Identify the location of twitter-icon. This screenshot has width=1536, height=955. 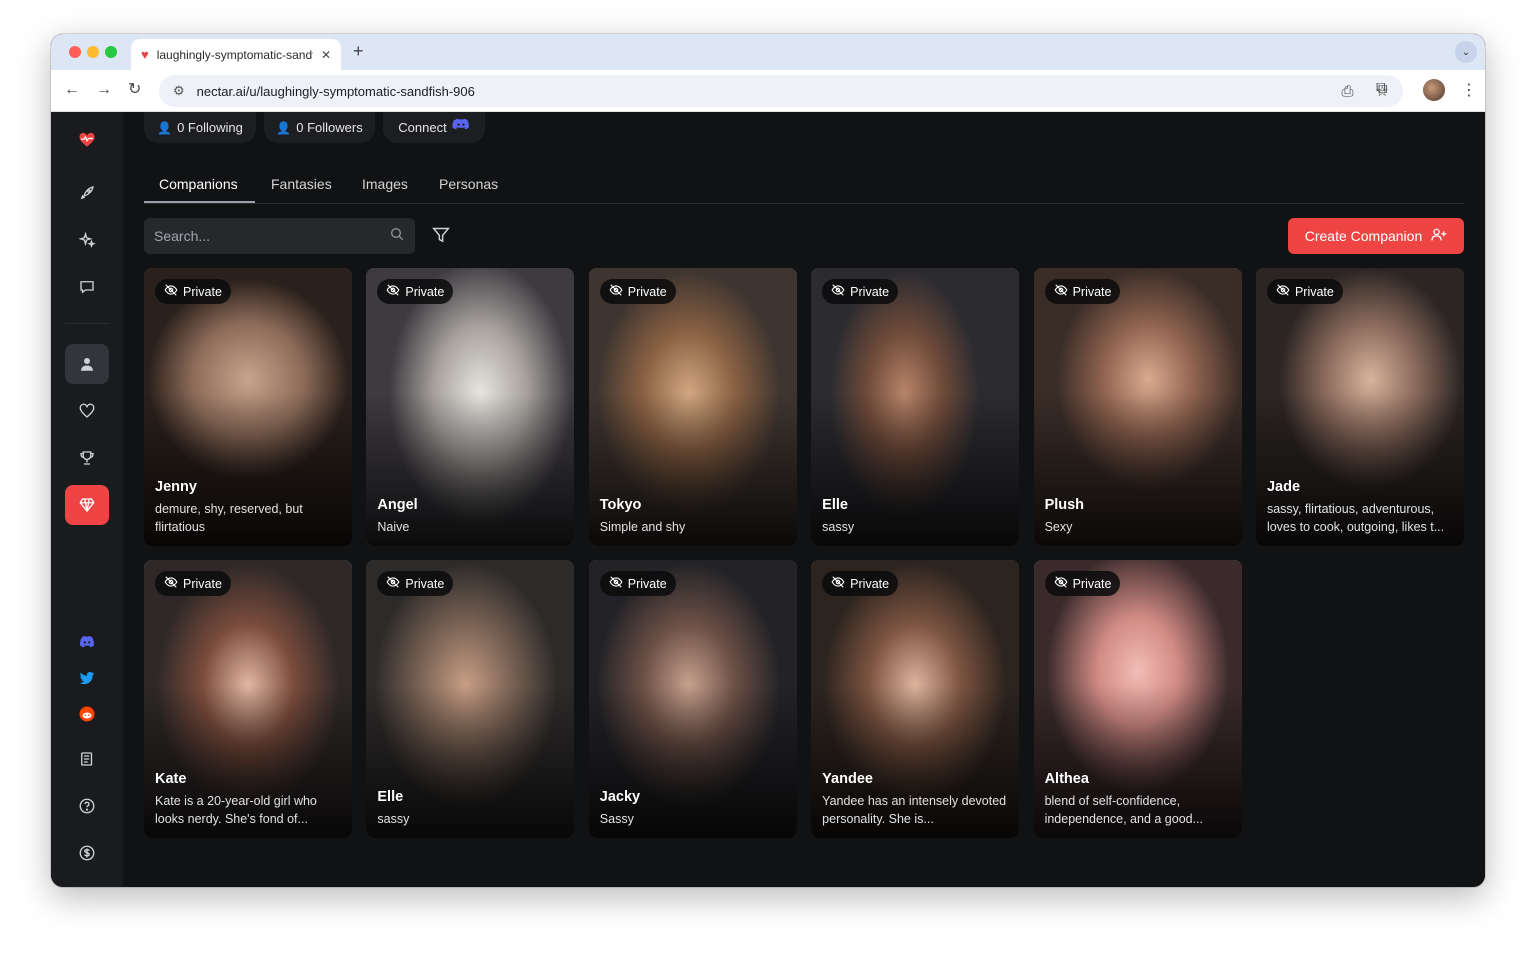
(87, 678).